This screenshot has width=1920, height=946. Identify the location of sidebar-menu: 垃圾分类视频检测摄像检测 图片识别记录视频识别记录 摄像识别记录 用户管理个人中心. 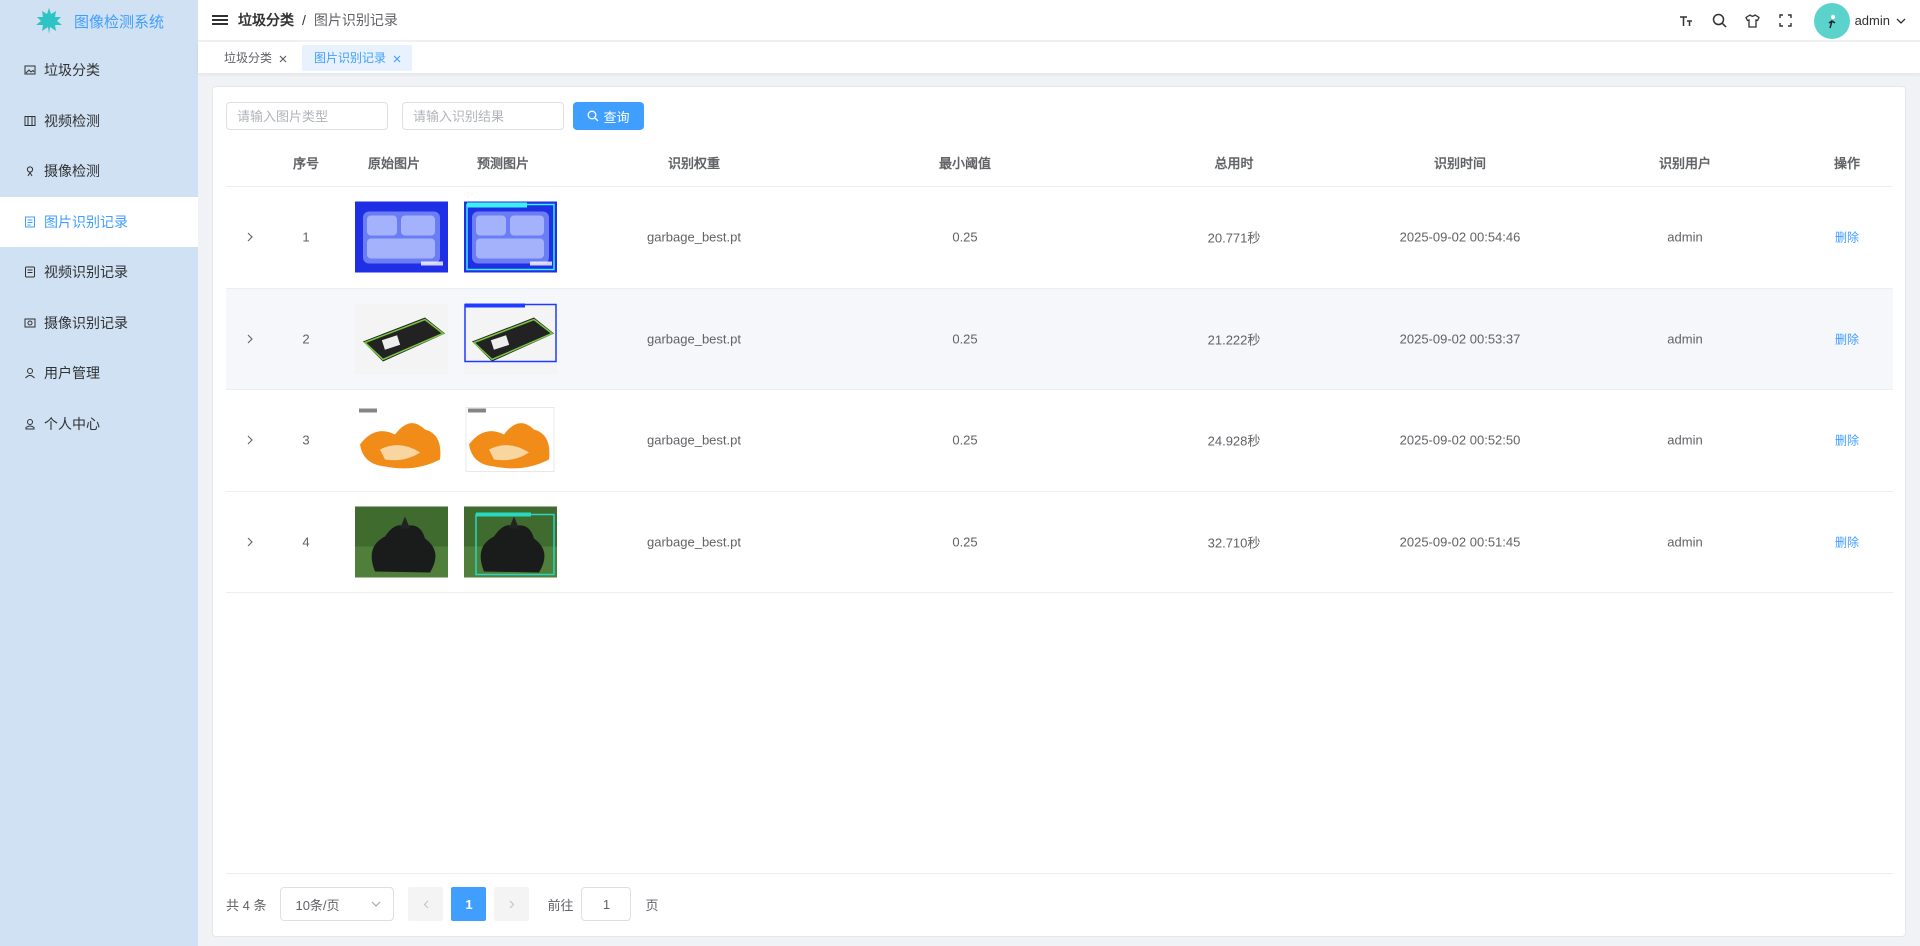
(99, 247).